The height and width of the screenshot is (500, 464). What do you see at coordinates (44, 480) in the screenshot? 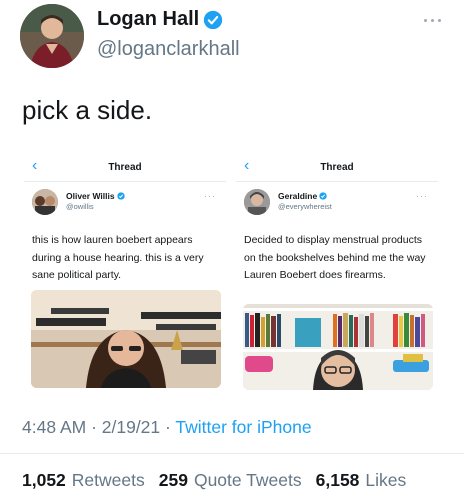
I see `retweets-count: 1,052` at bounding box center [44, 480].